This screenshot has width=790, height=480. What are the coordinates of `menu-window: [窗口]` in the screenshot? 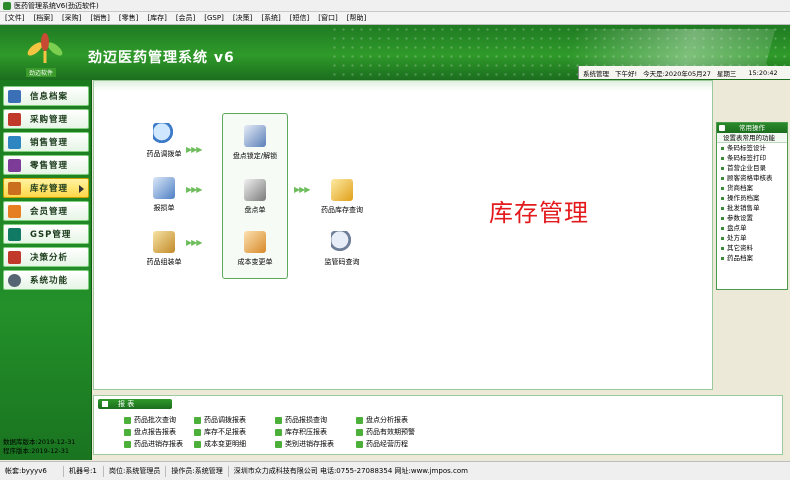 It's located at (327, 18).